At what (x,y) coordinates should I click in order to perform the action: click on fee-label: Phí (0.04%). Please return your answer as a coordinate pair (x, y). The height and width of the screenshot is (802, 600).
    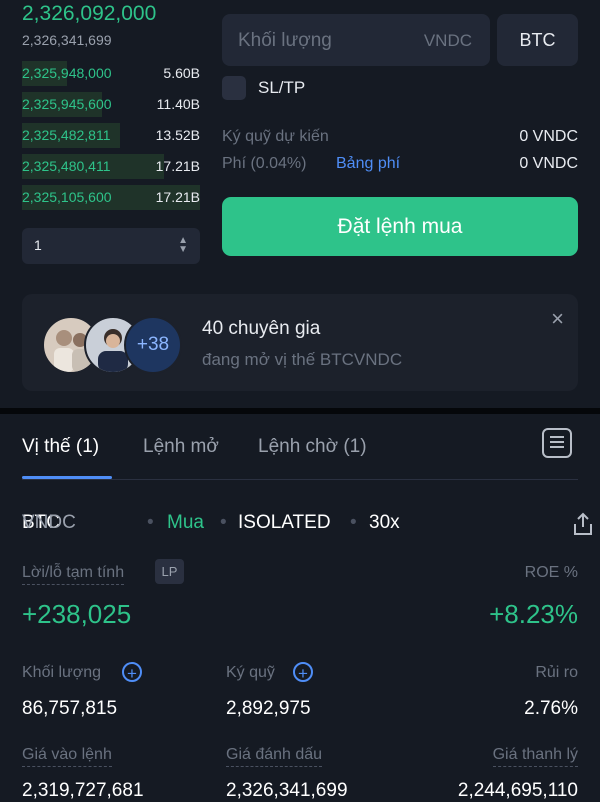
    Looking at the image, I should click on (264, 163).